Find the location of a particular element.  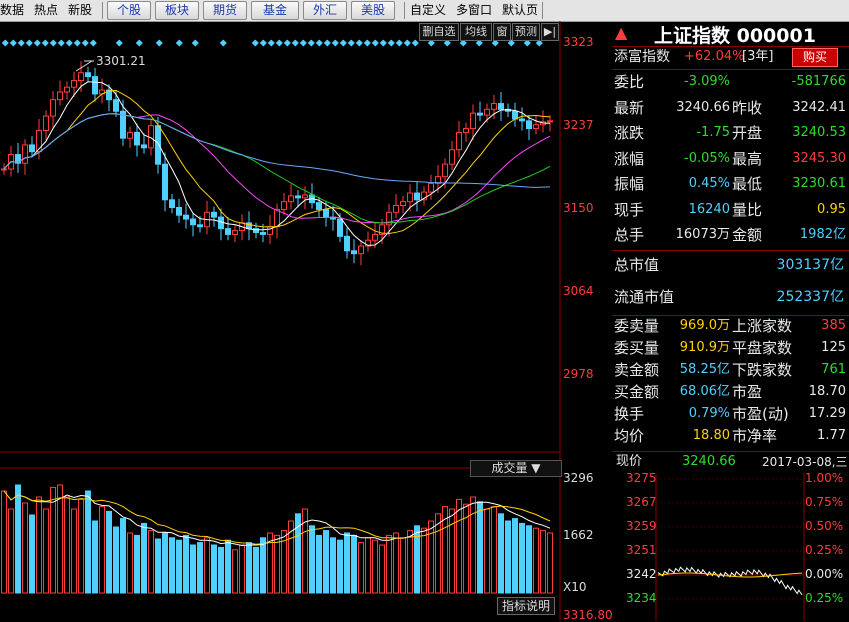

y-tick: 2978 is located at coordinates (578, 374).